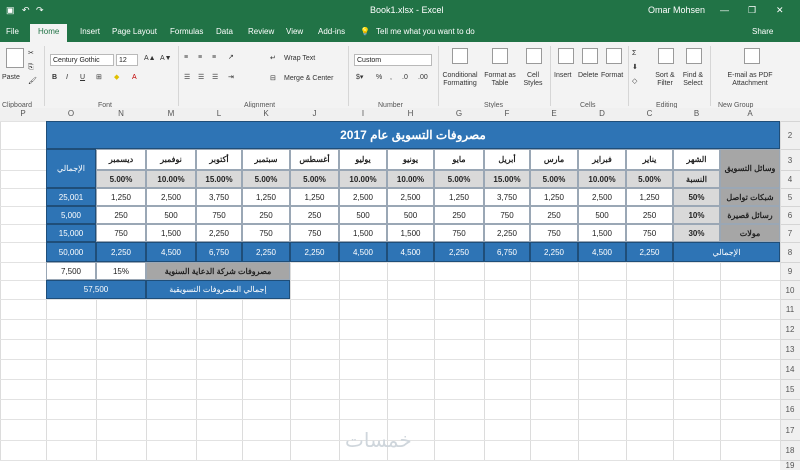 This screenshot has height=470, width=800. Describe the element at coordinates (379, 78) in the screenshot. I see `percent-icon: %` at that location.